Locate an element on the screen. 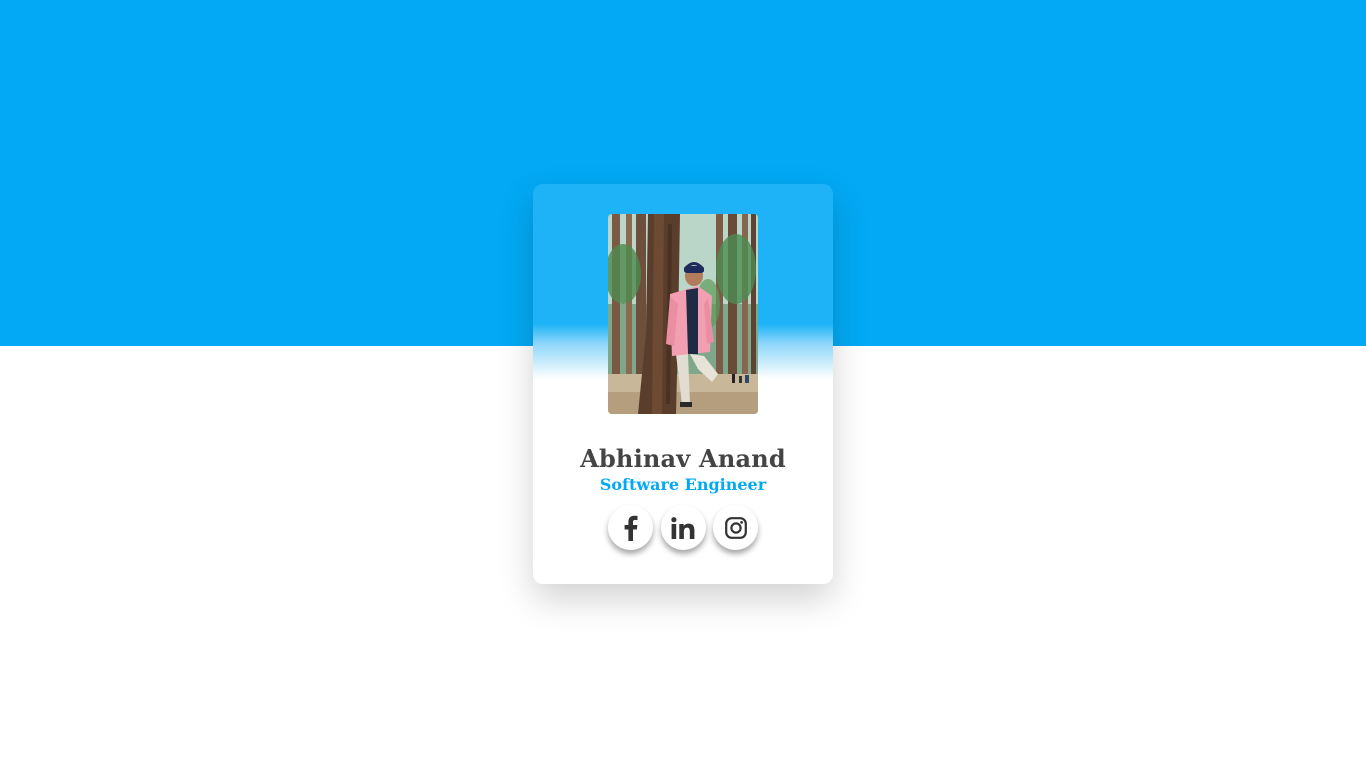 Image resolution: width=1366 pixels, height=768 pixels. facebook-button is located at coordinates (630, 527).